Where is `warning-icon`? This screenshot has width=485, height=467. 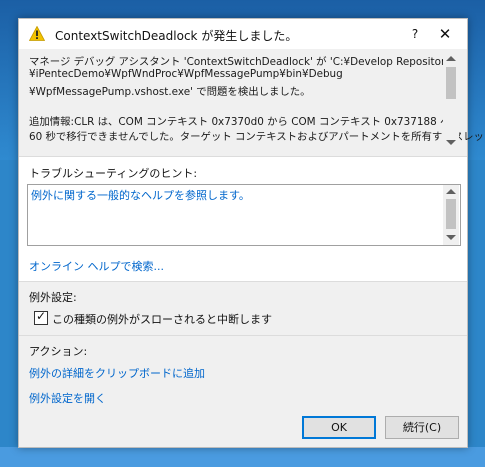 warning-icon is located at coordinates (37, 33).